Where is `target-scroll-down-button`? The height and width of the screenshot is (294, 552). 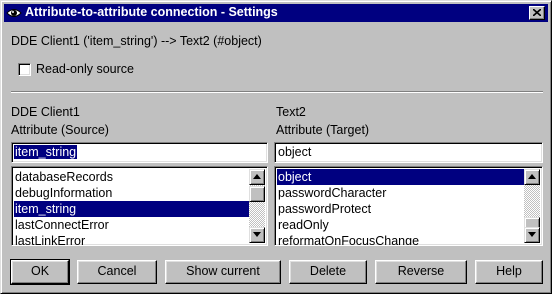
target-scroll-down-button is located at coordinates (532, 235).